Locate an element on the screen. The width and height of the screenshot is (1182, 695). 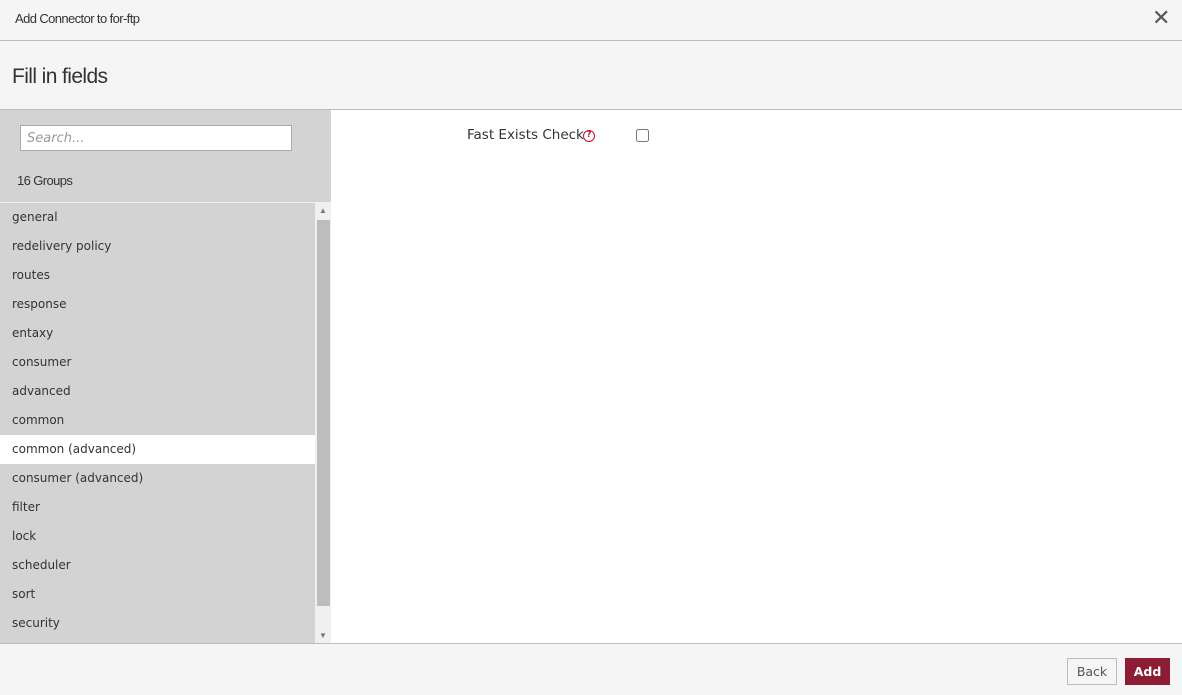
add-button: Add is located at coordinates (1147, 671).